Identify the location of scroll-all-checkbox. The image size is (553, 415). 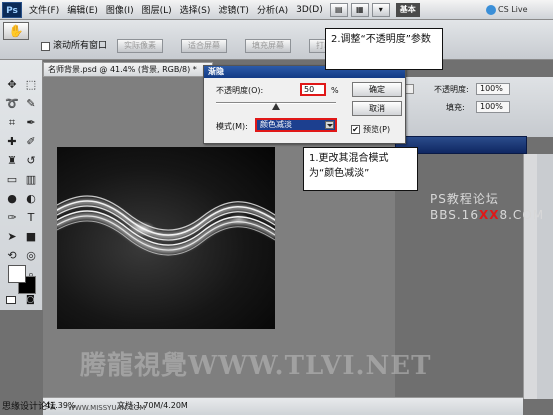
(45, 46).